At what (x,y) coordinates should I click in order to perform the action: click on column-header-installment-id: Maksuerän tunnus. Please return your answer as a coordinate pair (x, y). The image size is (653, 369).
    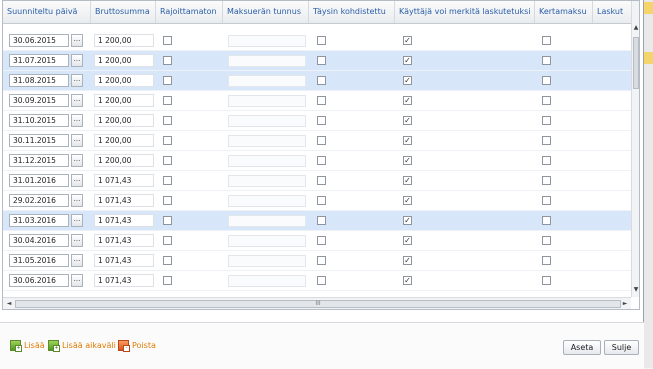
    Looking at the image, I should click on (266, 12).